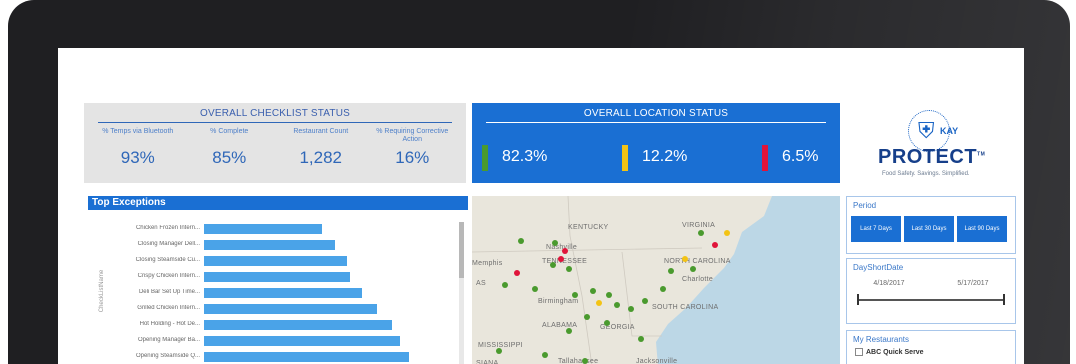  I want to click on map-place-label: Birmingham, so click(558, 301).